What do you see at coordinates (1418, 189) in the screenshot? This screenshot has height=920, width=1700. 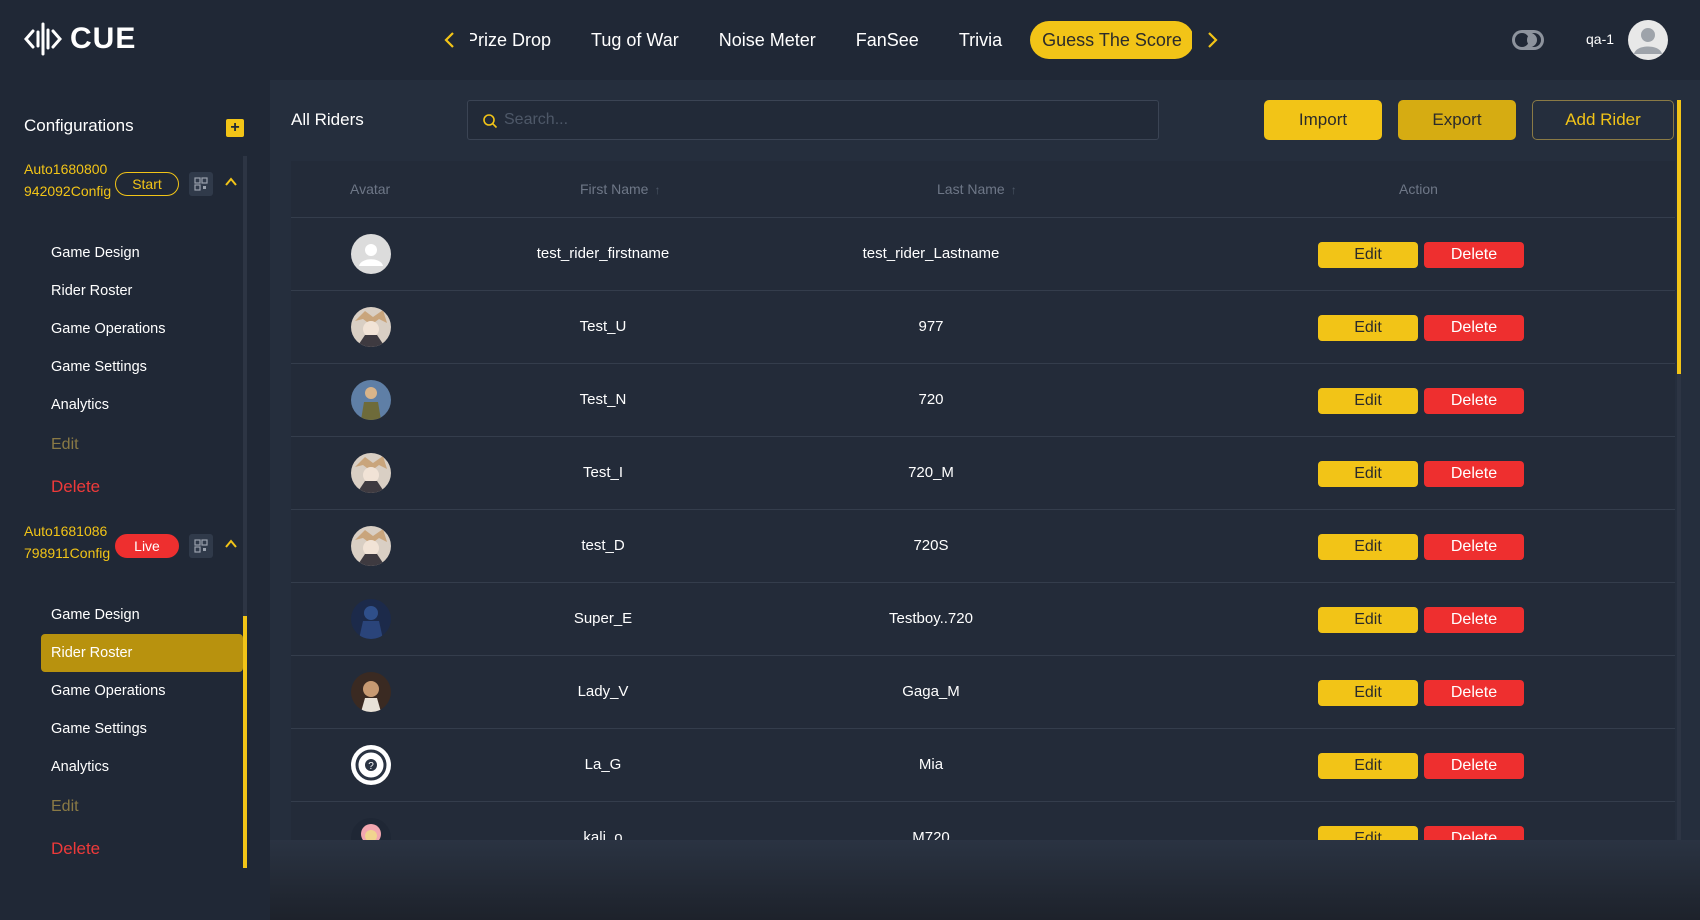 I see `column-action: Action` at bounding box center [1418, 189].